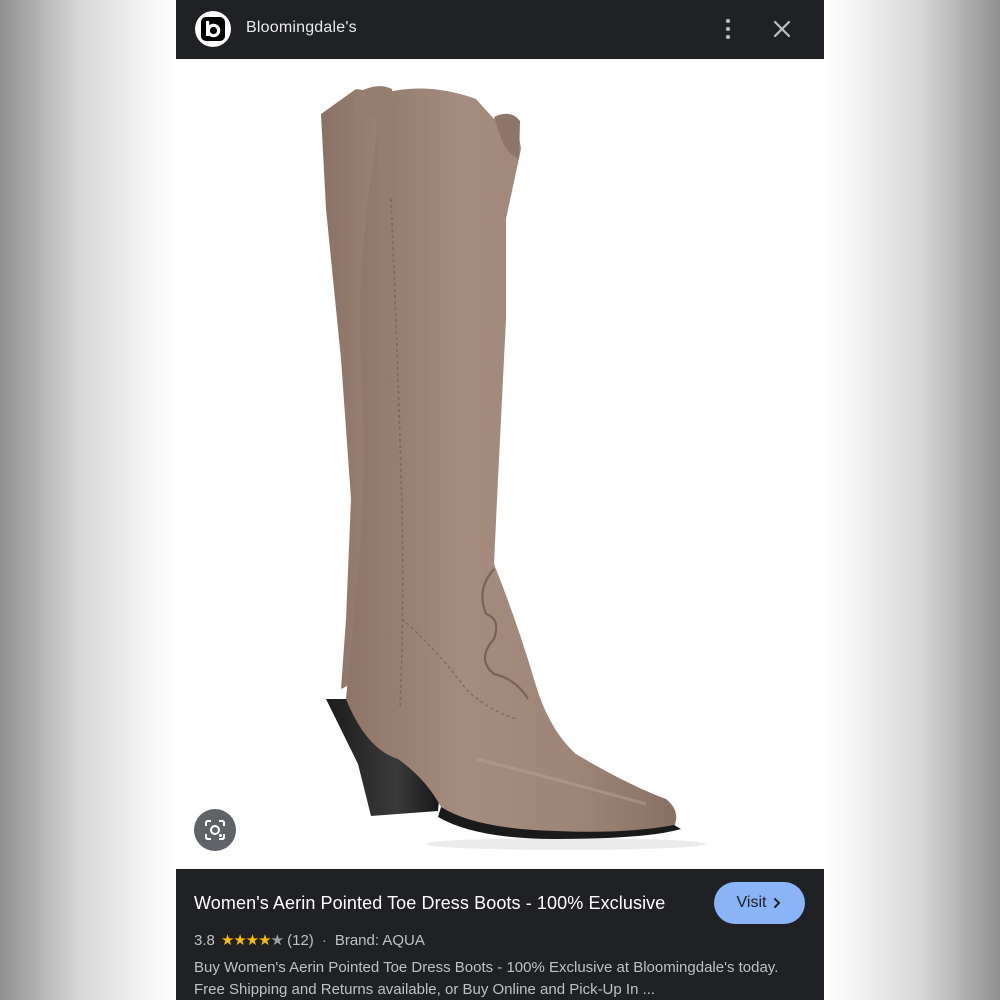  What do you see at coordinates (300, 940) in the screenshot?
I see `review-count: (12)` at bounding box center [300, 940].